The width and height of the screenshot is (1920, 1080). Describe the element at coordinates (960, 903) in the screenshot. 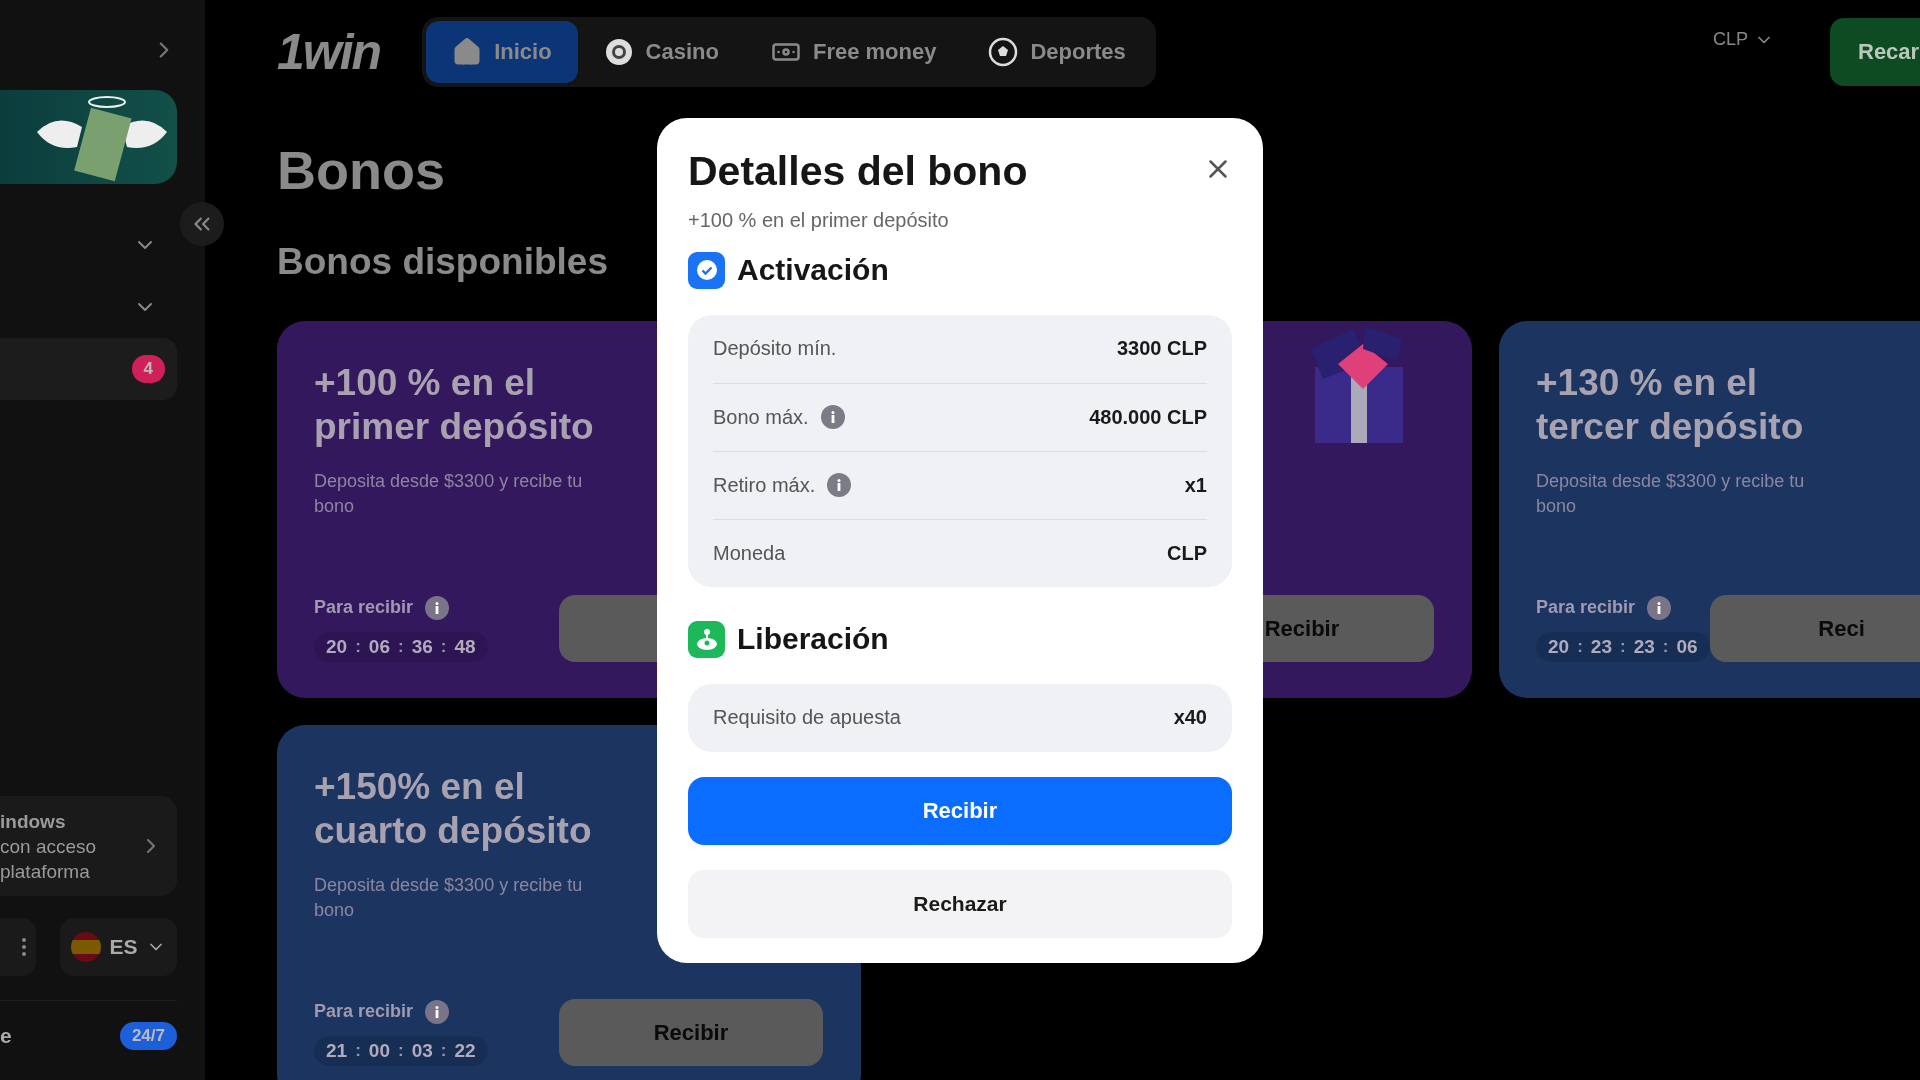

I see `decline-button: Rechazar` at that location.